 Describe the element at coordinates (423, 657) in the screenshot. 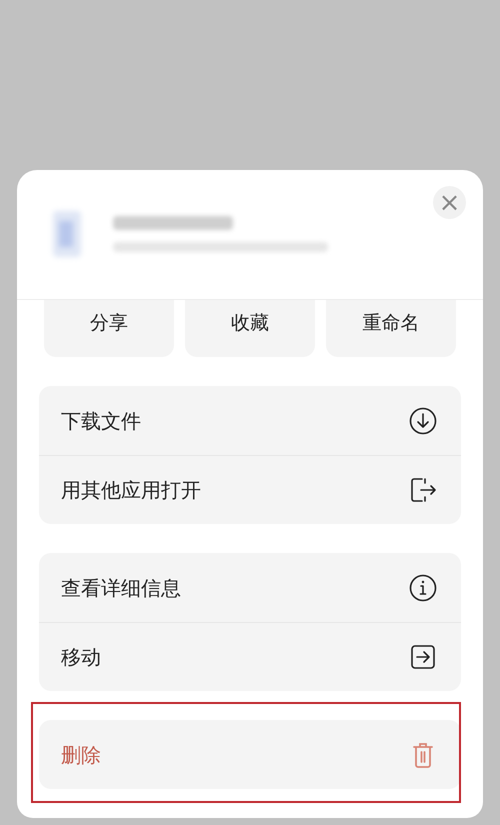

I see `arrow-box-icon` at that location.